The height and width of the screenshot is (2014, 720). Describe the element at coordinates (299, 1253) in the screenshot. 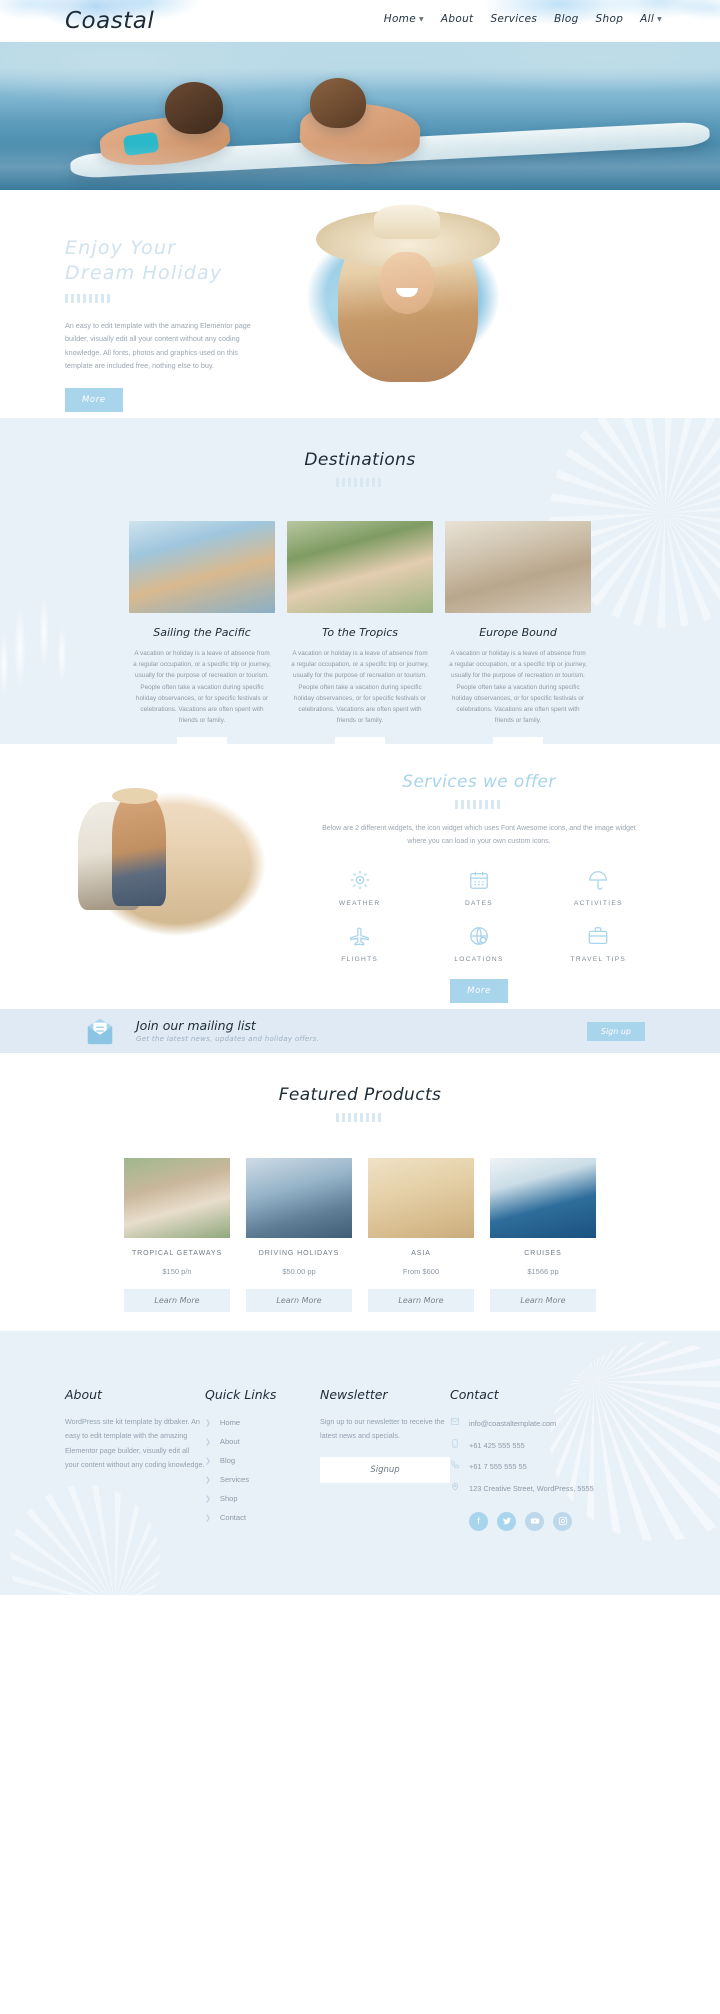

I see `product-name: DRIVING HOLIDAYS` at that location.